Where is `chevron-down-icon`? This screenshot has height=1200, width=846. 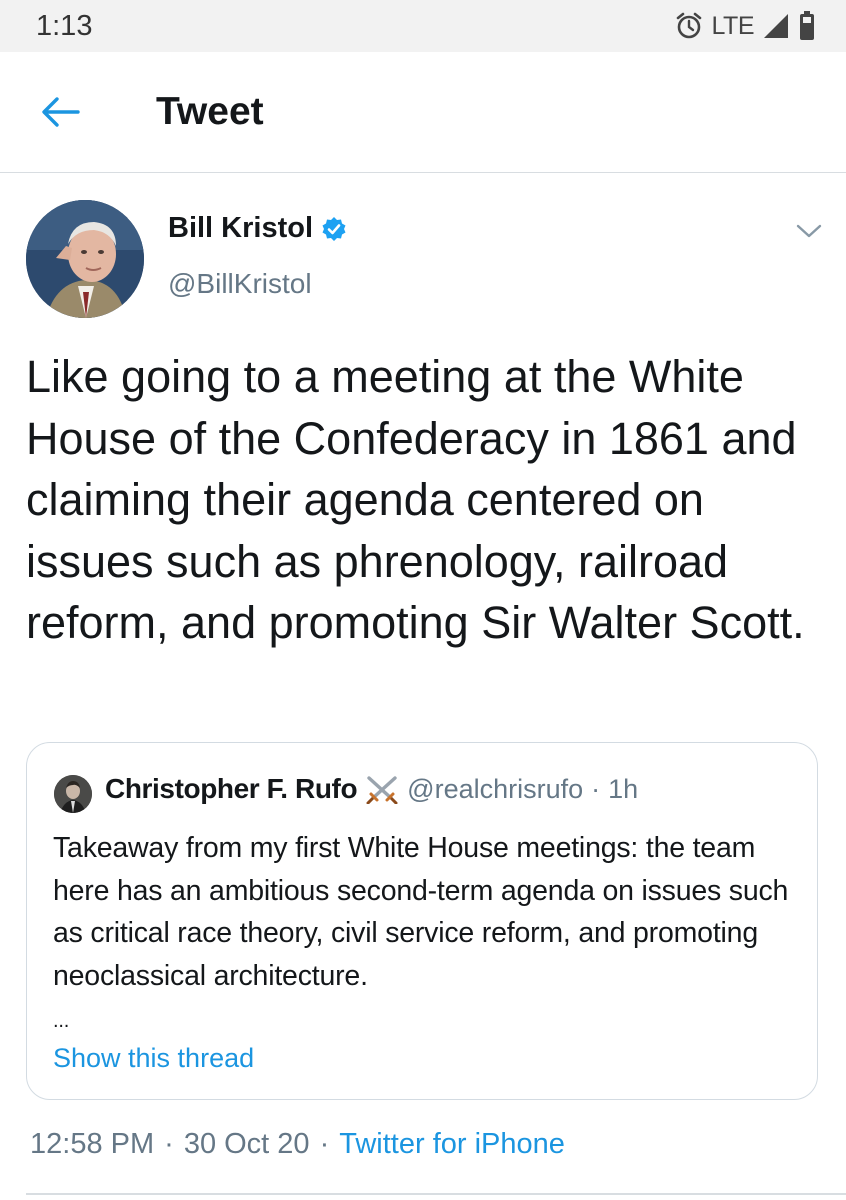
chevron-down-icon is located at coordinates (809, 231).